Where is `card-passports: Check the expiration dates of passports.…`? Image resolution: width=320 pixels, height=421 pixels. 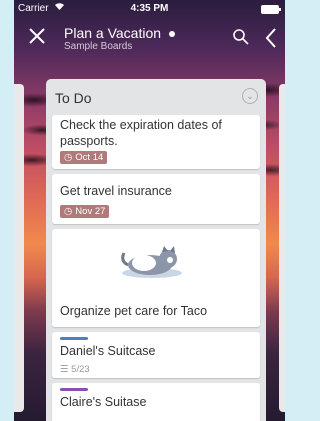
card-passports: Check the expiration dates of passports.… is located at coordinates (156, 142).